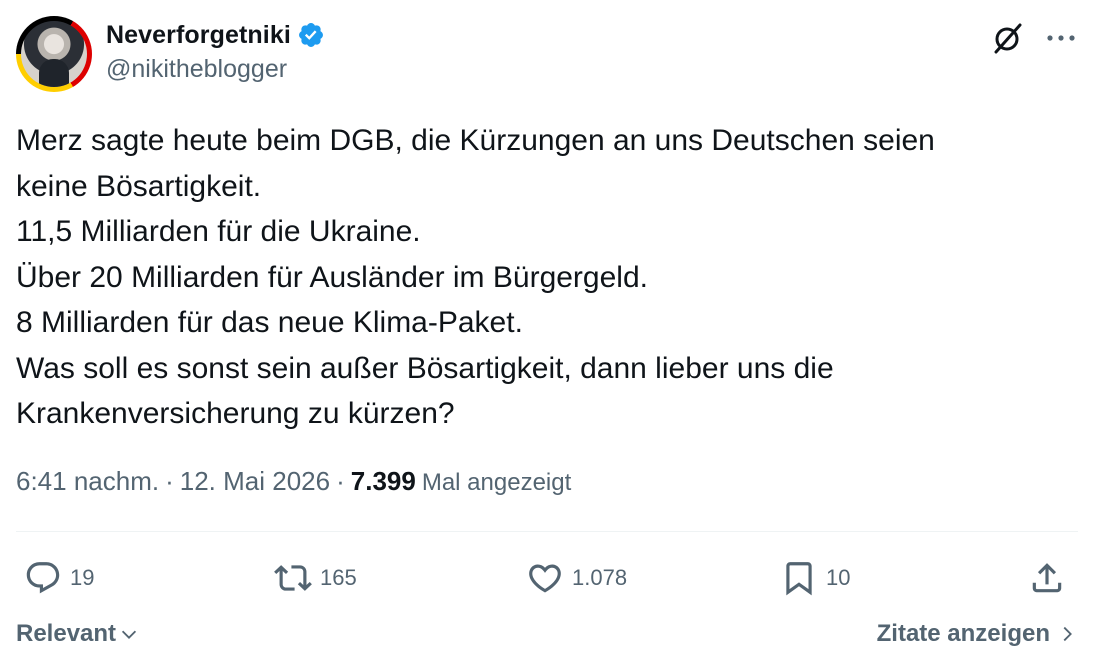 This screenshot has height=671, width=1094. Describe the element at coordinates (338, 577) in the screenshot. I see `repost-count: 165` at that location.